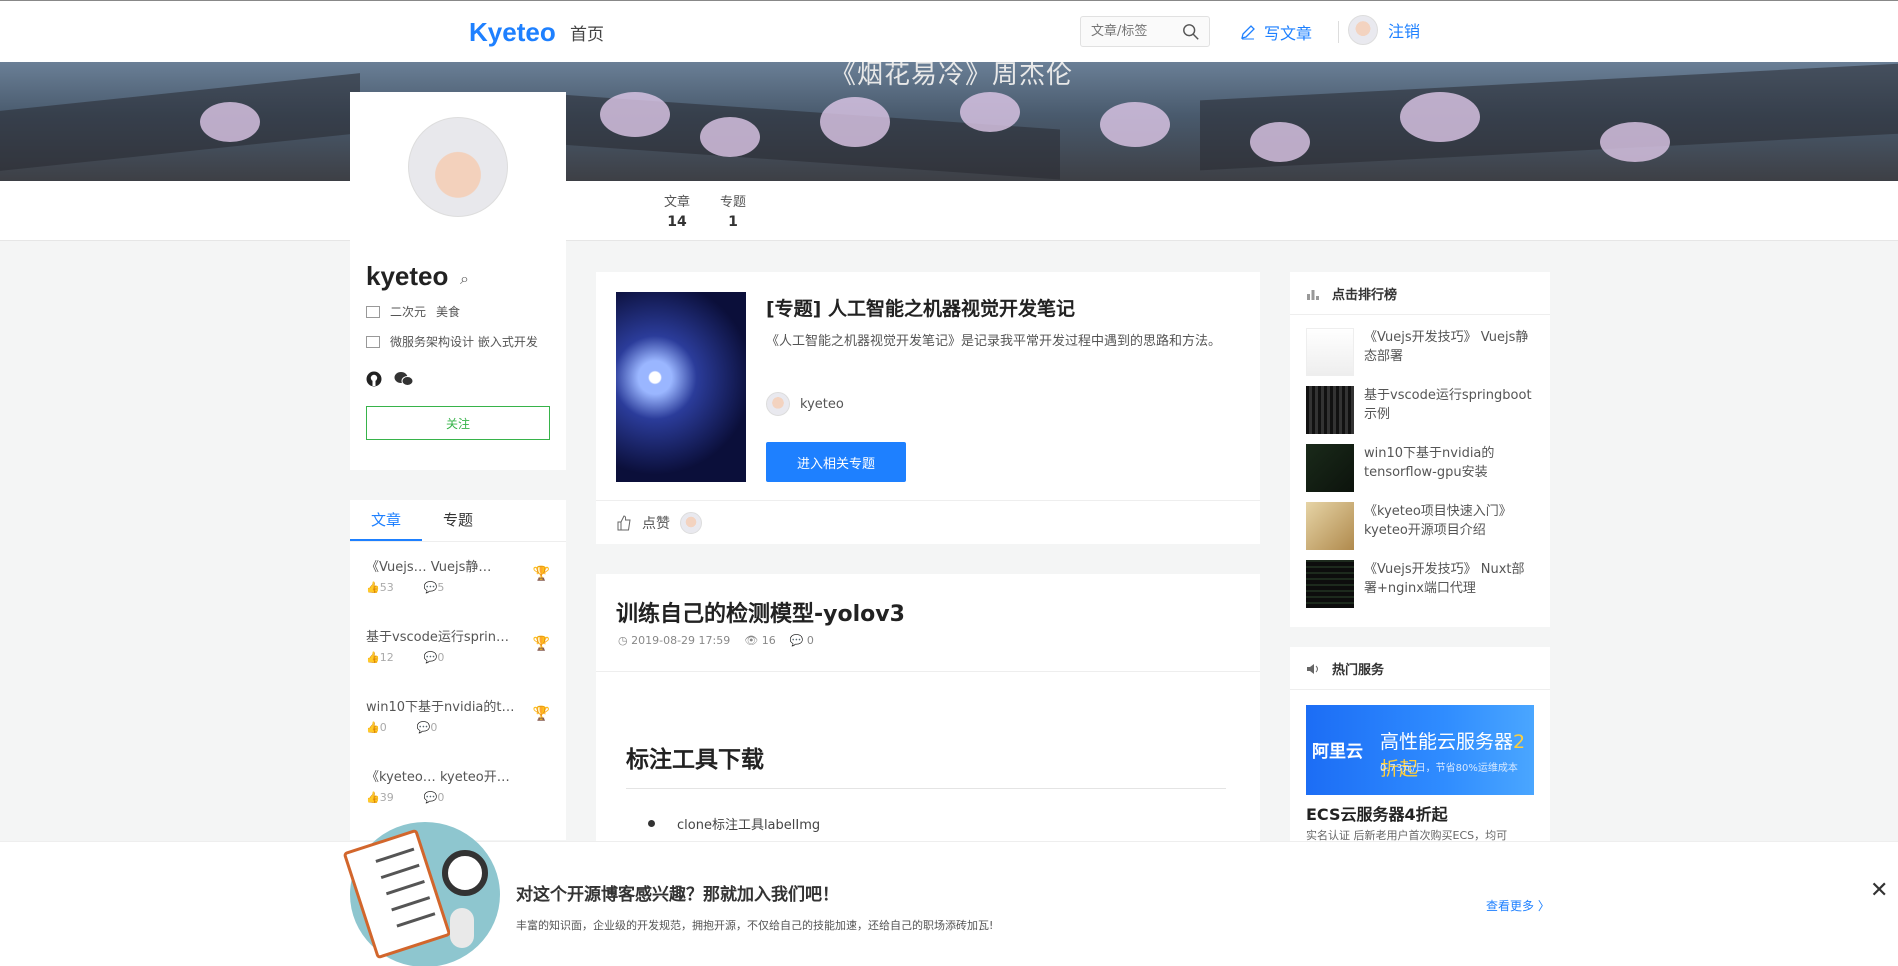 Image resolution: width=1898 pixels, height=966 pixels. I want to click on mouse-icon, so click(462, 928).